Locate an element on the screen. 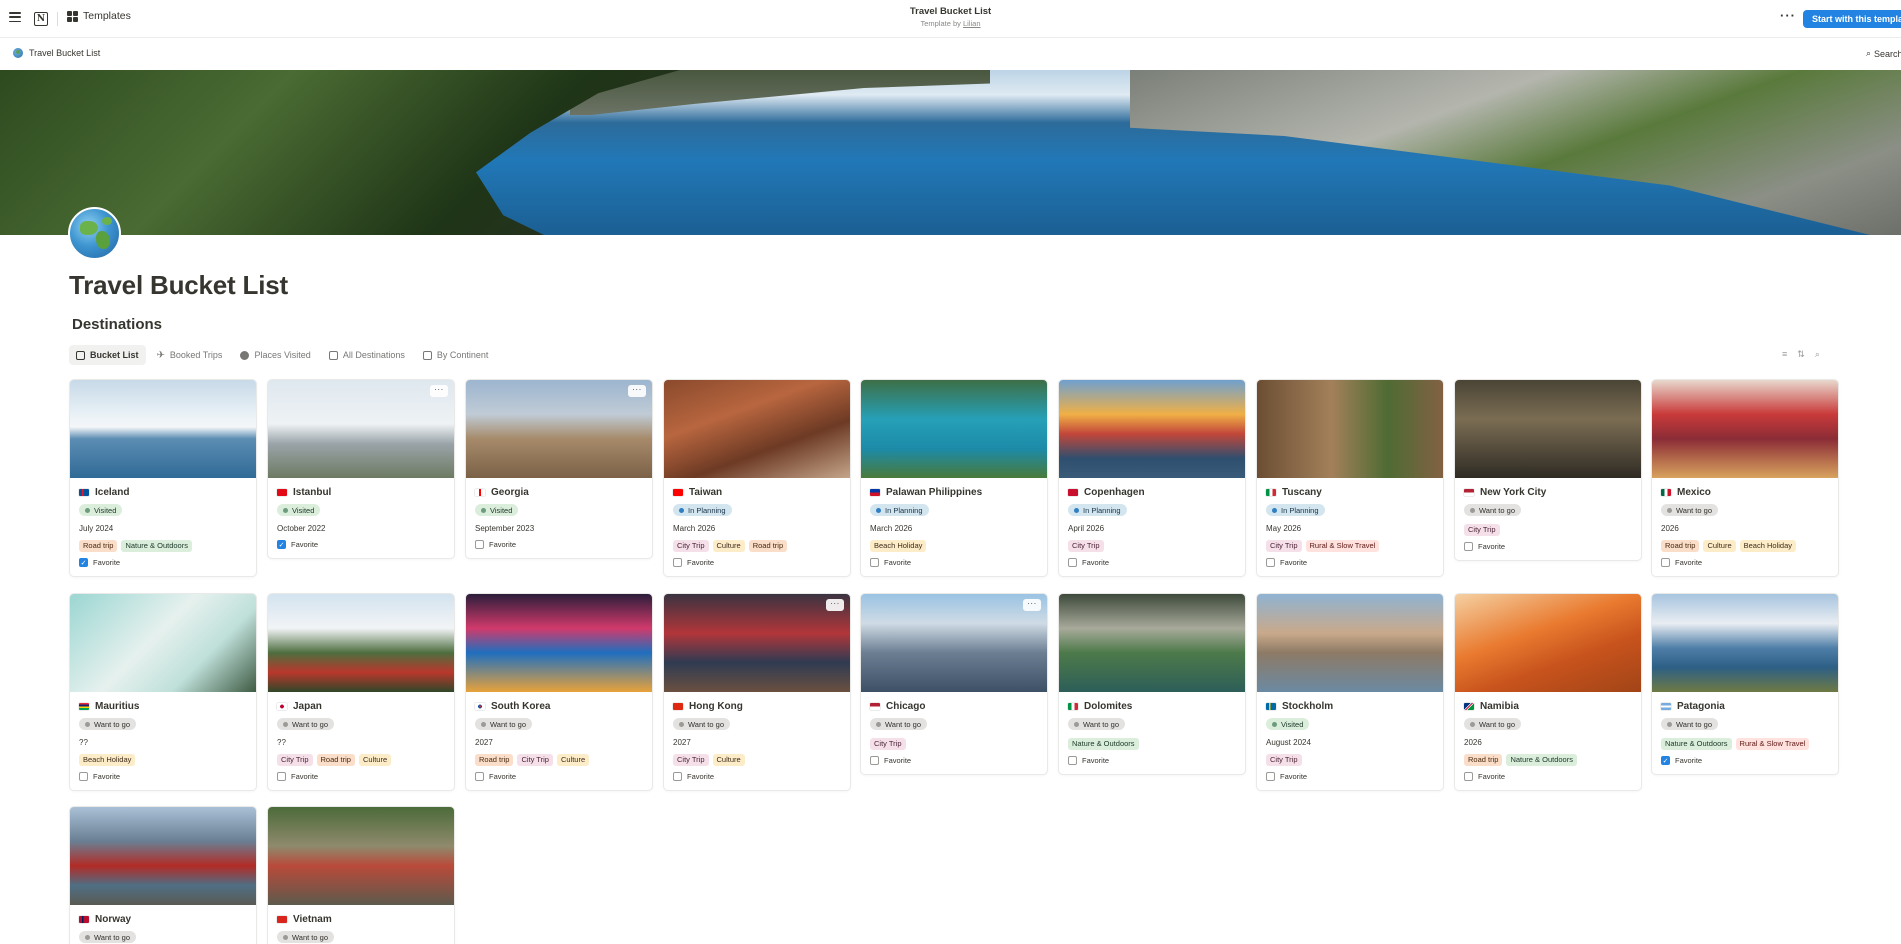 Image resolution: width=1901 pixels, height=944 pixels. sort-icon: ⇅ is located at coordinates (1801, 354).